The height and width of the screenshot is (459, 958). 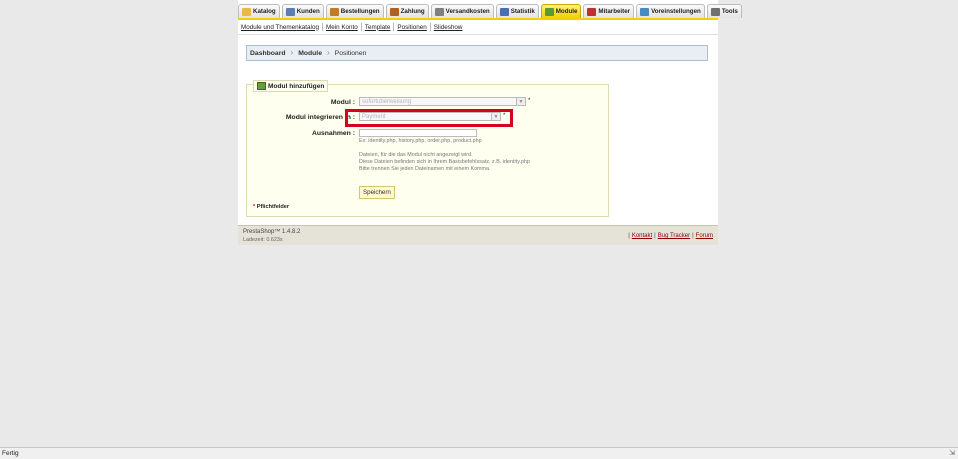 What do you see at coordinates (334, 11) in the screenshot?
I see `cart-icon` at bounding box center [334, 11].